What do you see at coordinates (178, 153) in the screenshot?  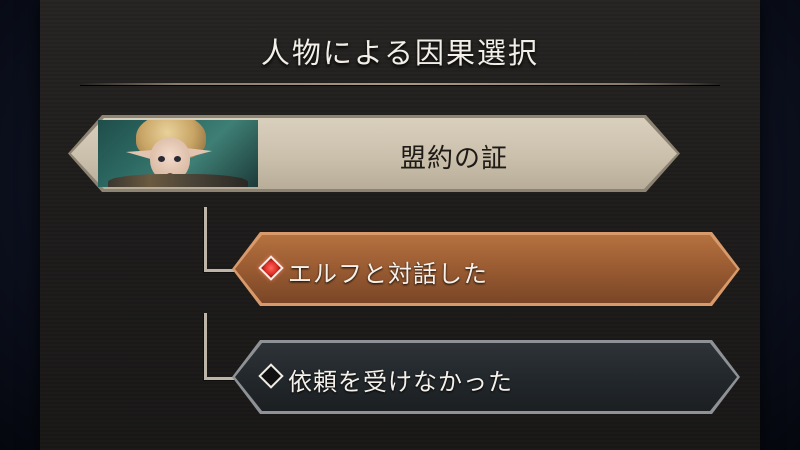 I see `elf-portrait-icon` at bounding box center [178, 153].